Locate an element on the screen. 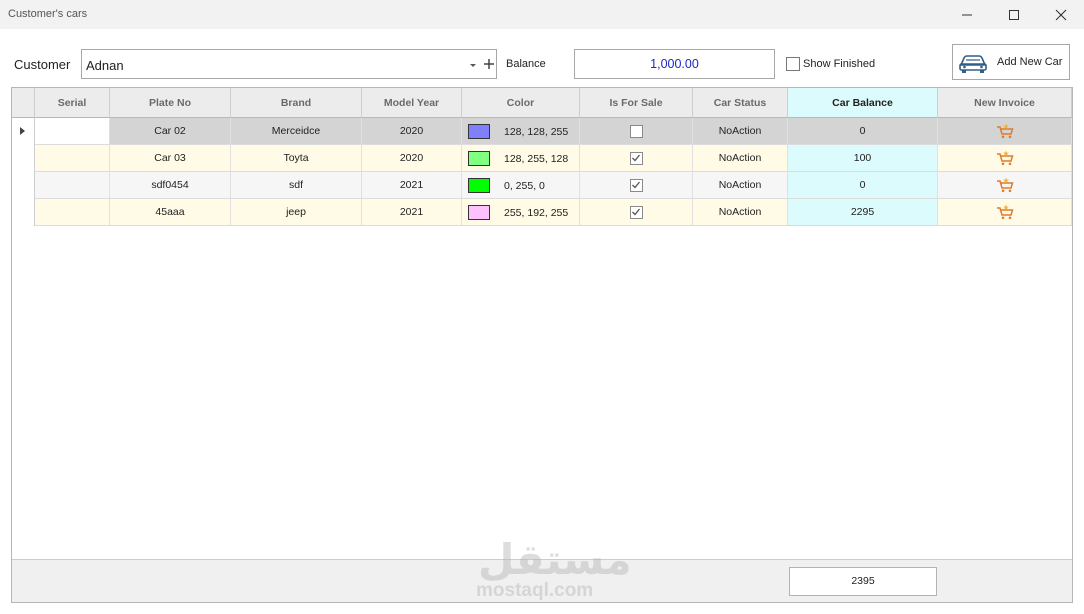  color-cell: 255, 192, 255 is located at coordinates (521, 212).